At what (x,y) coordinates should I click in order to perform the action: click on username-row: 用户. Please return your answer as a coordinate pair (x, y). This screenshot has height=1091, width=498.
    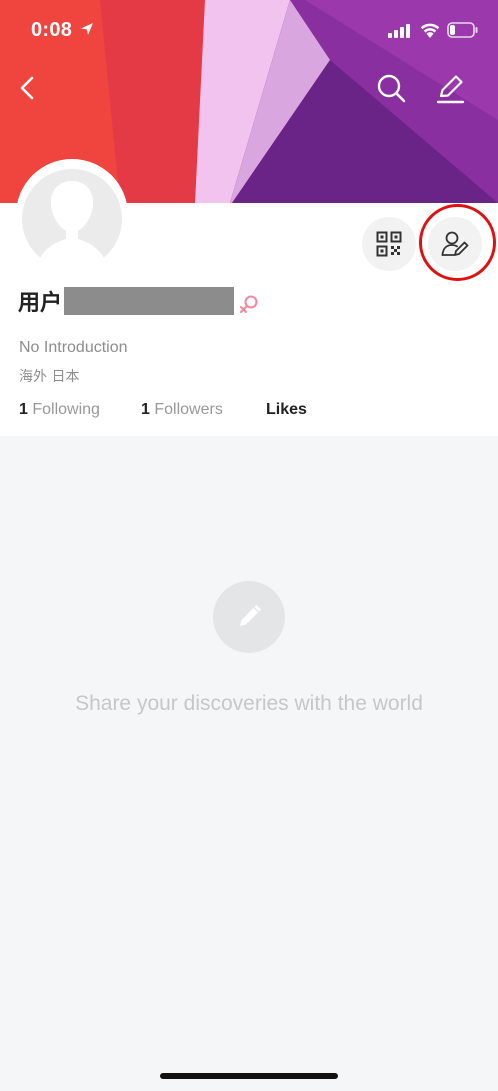
    Looking at the image, I should click on (139, 301).